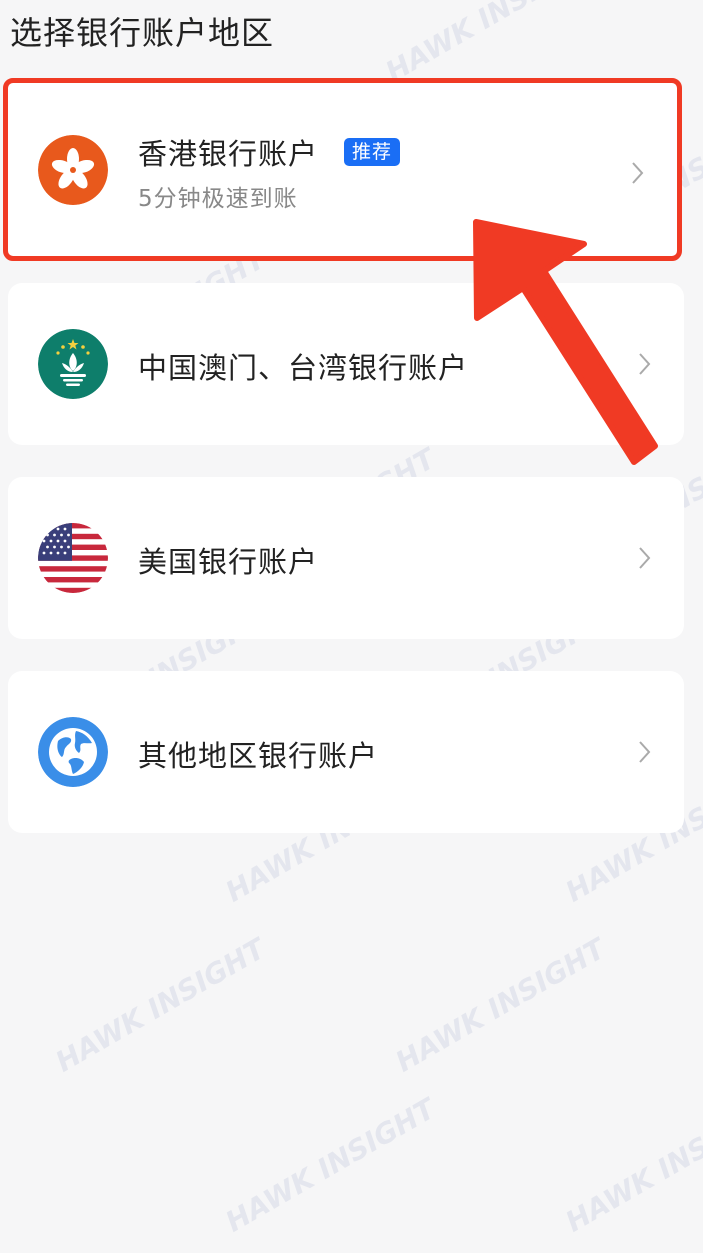 The image size is (703, 1253). I want to click on globe-icon, so click(73, 752).